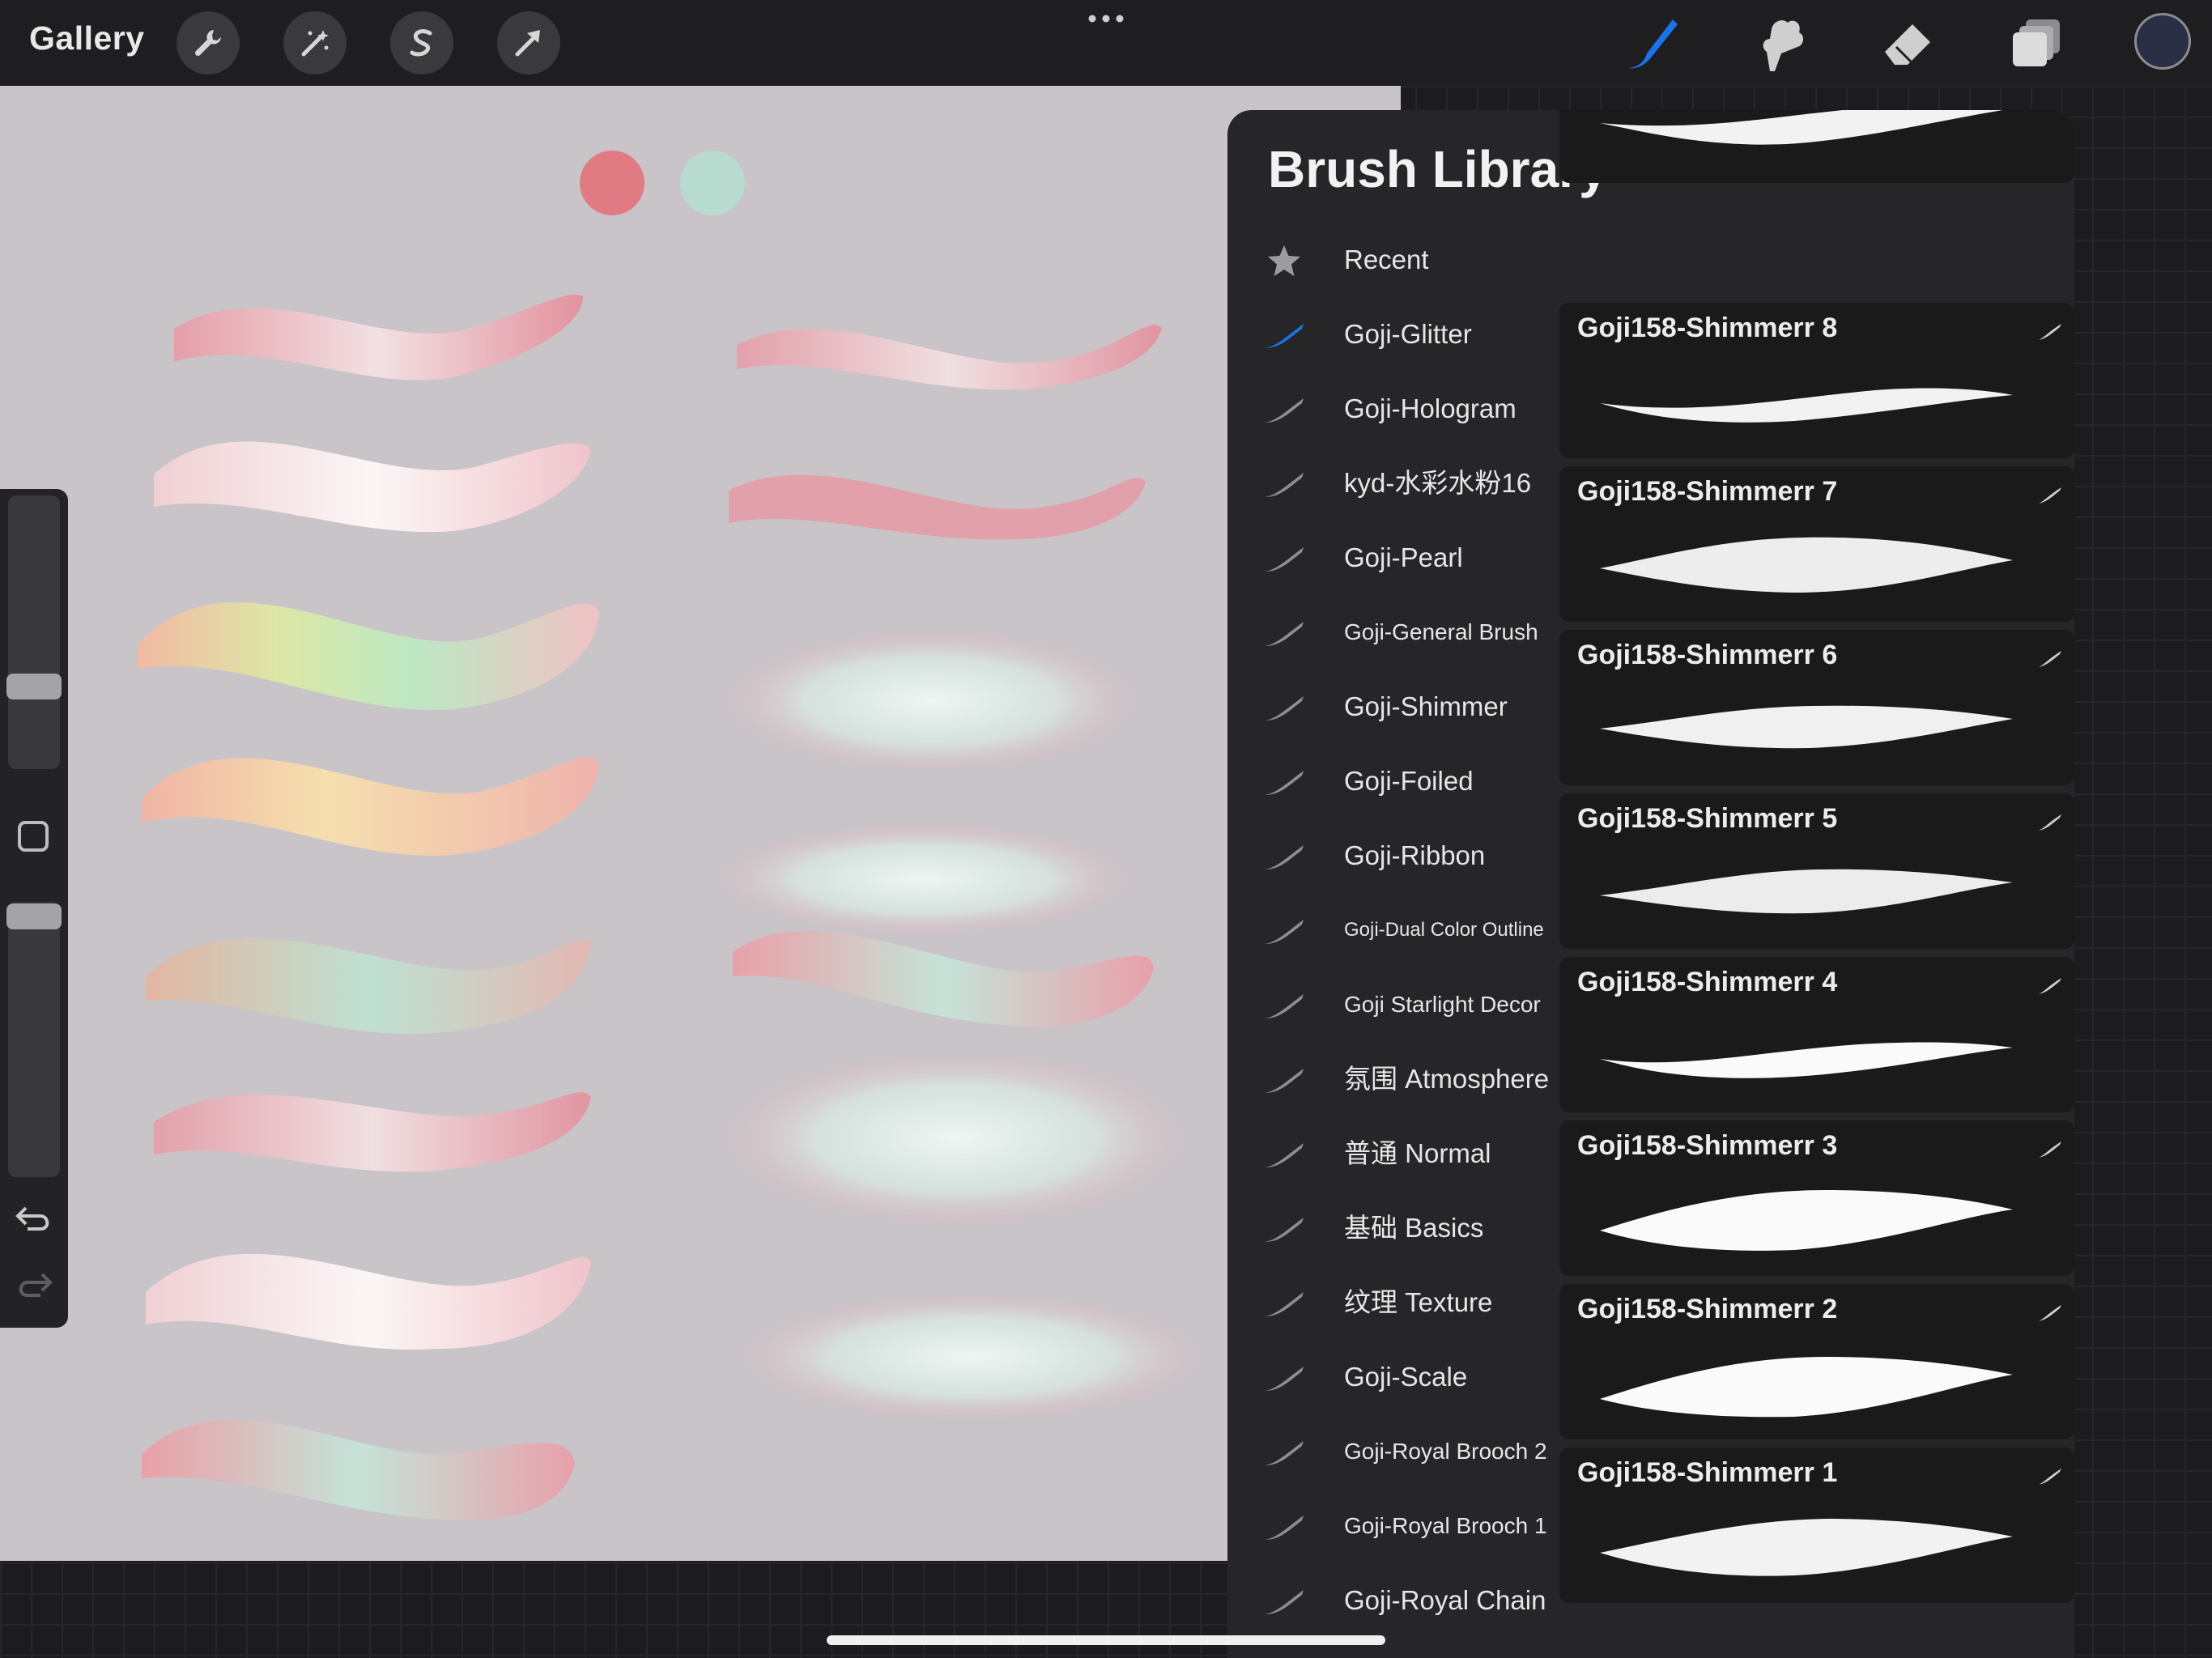 This screenshot has width=2212, height=1658. Describe the element at coordinates (1816, 544) in the screenshot. I see `brush-card: Goji158-Shimmerr 7` at that location.